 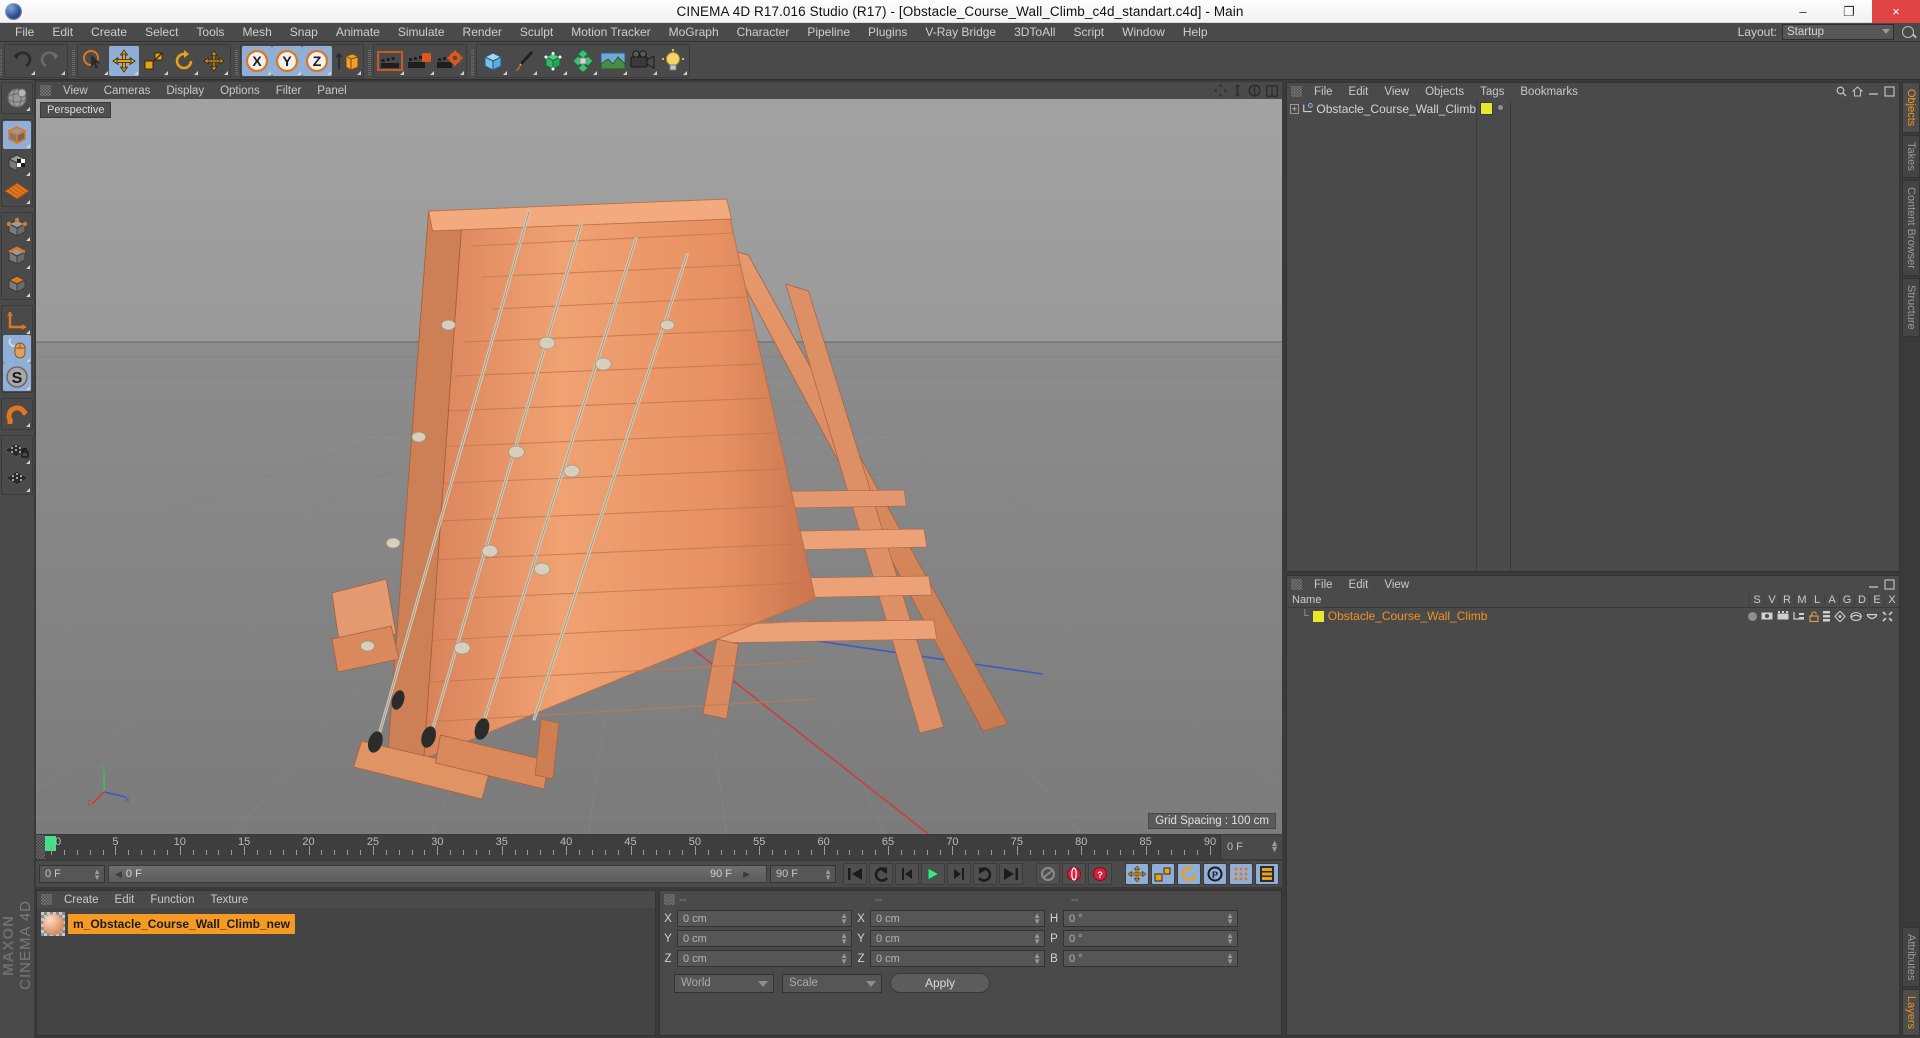 I want to click on material-menu-create: Create, so click(x=81, y=900).